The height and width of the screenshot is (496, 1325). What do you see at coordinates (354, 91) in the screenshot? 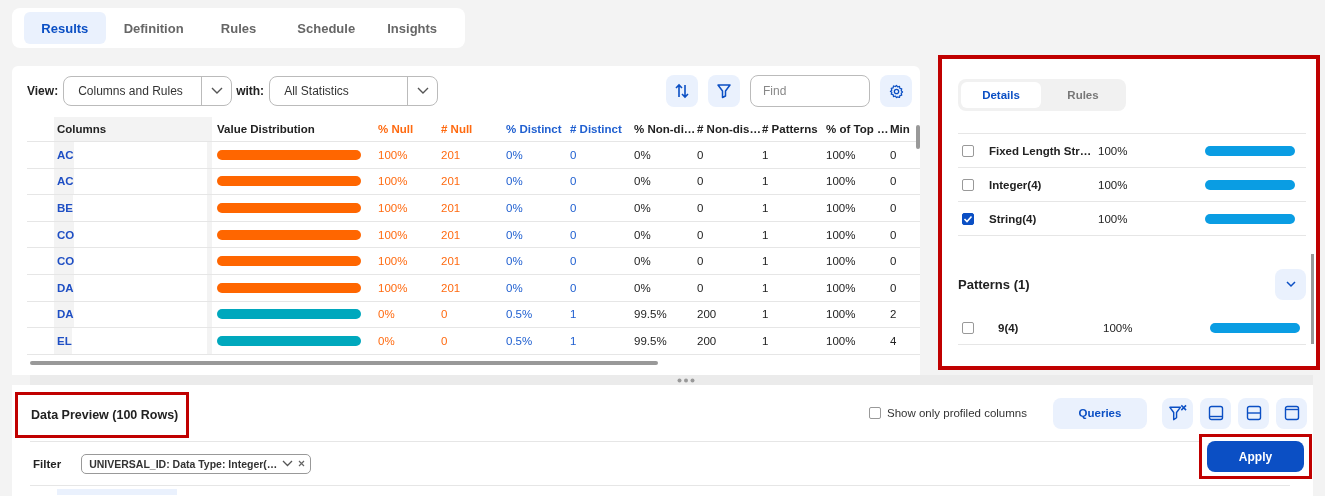
I see `statistics-dropdown: All Statistics` at bounding box center [354, 91].